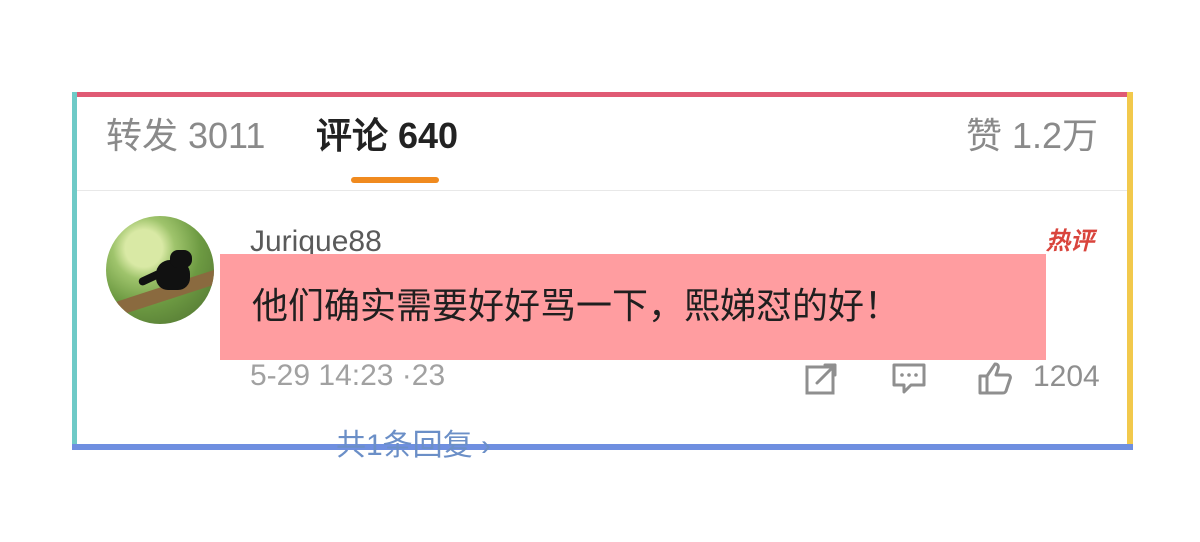  I want to click on tab-comments: 评论 640, so click(387, 136).